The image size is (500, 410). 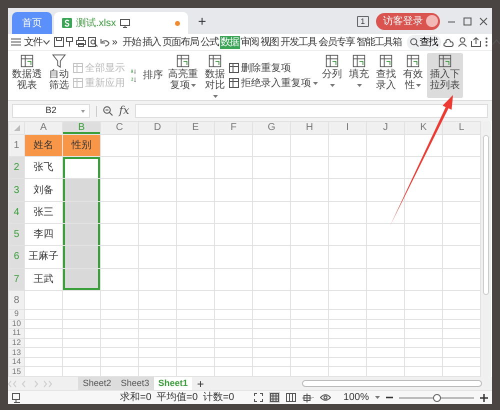 I want to click on new-tab-button: +, so click(x=202, y=21).